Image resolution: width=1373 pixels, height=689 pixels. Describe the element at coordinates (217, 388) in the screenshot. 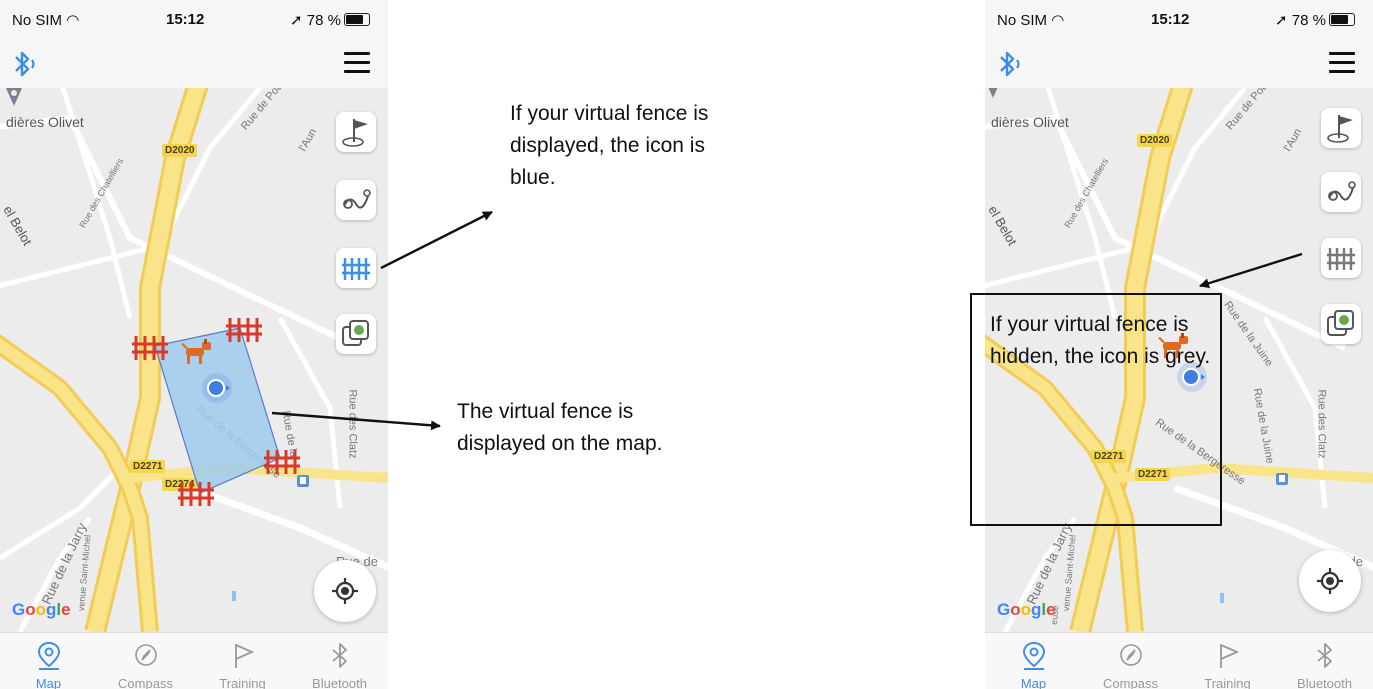

I see `user-location-icon` at that location.